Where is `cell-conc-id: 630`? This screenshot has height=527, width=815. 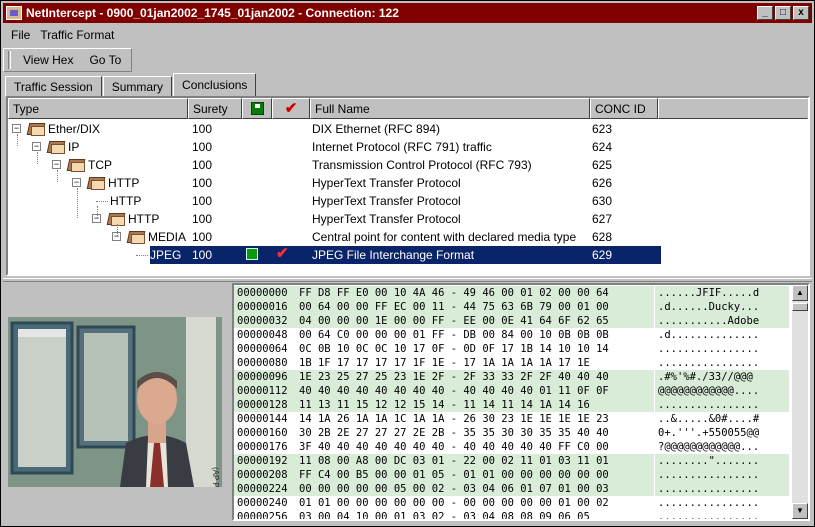
cell-conc-id: 630 is located at coordinates (602, 201).